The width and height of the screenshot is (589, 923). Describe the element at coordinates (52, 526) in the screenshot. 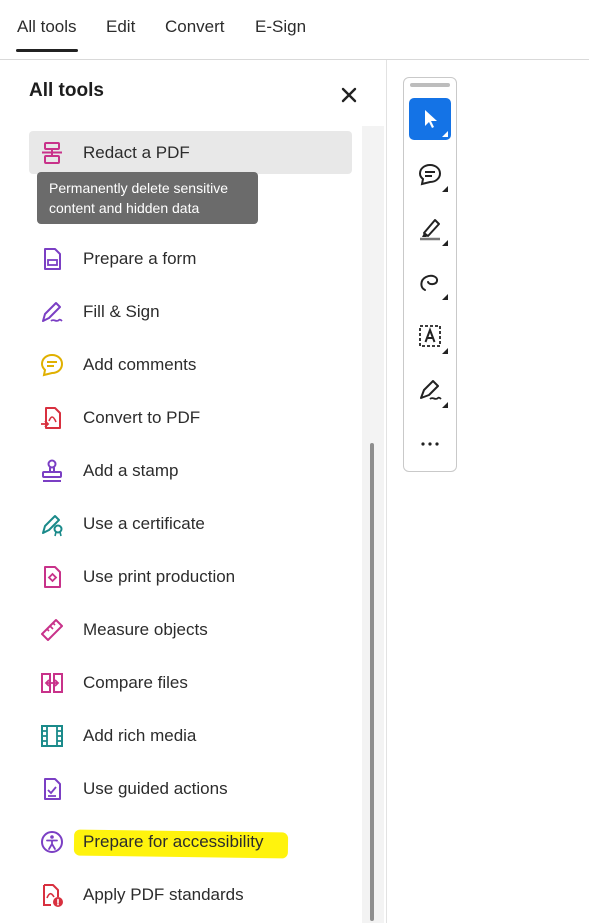

I see `certificate-icon` at that location.